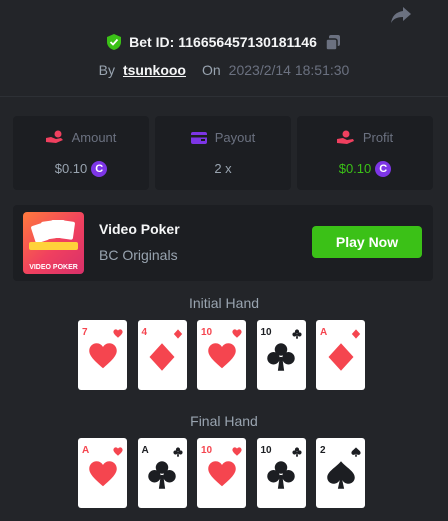 The height and width of the screenshot is (521, 448). What do you see at coordinates (224, 421) in the screenshot?
I see `final-hand-title: Final Hand` at bounding box center [224, 421].